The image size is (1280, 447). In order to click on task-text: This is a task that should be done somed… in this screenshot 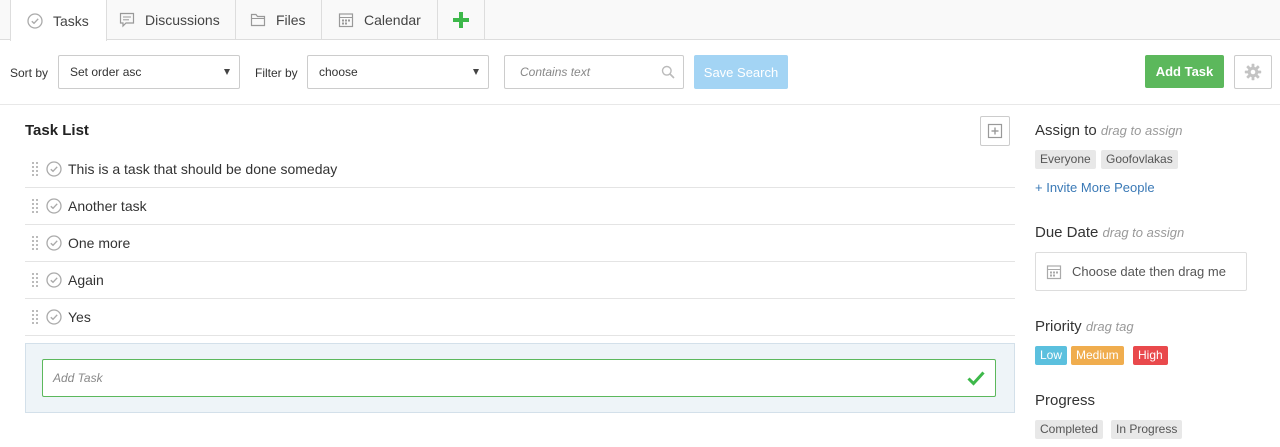, I will do `click(203, 169)`.